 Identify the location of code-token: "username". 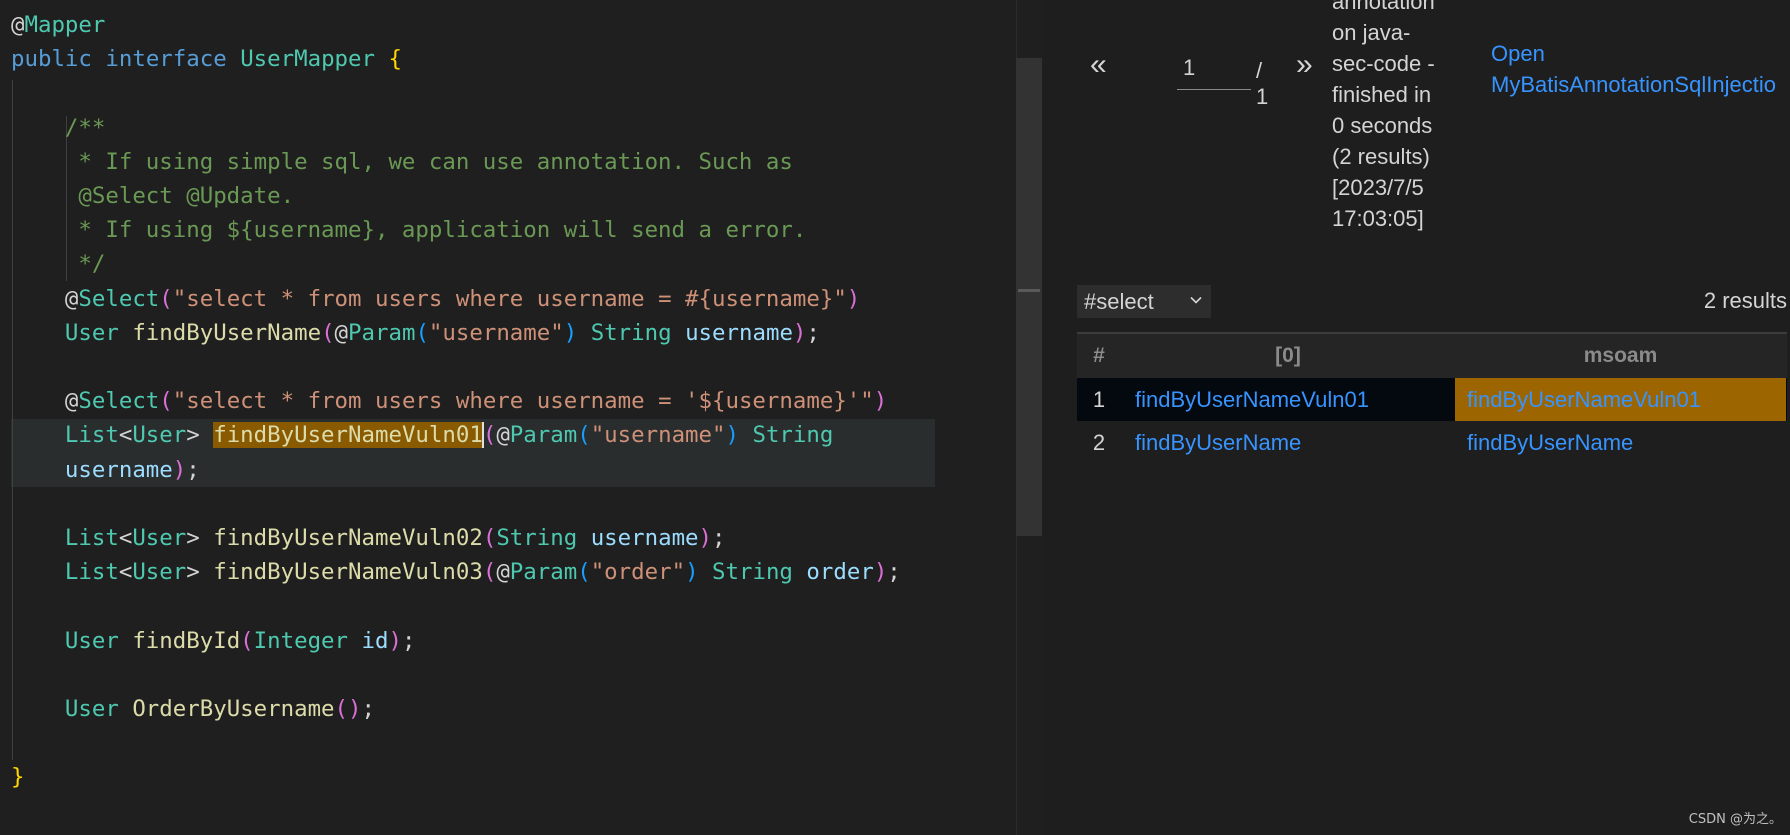
(658, 435).